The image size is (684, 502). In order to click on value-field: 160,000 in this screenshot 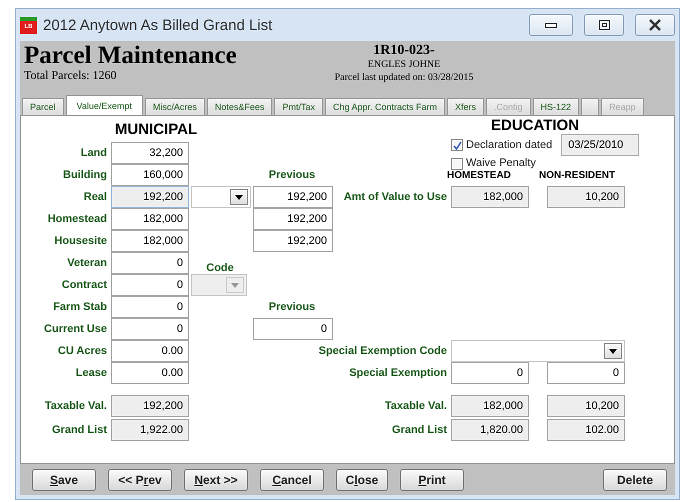, I will do `click(150, 175)`.